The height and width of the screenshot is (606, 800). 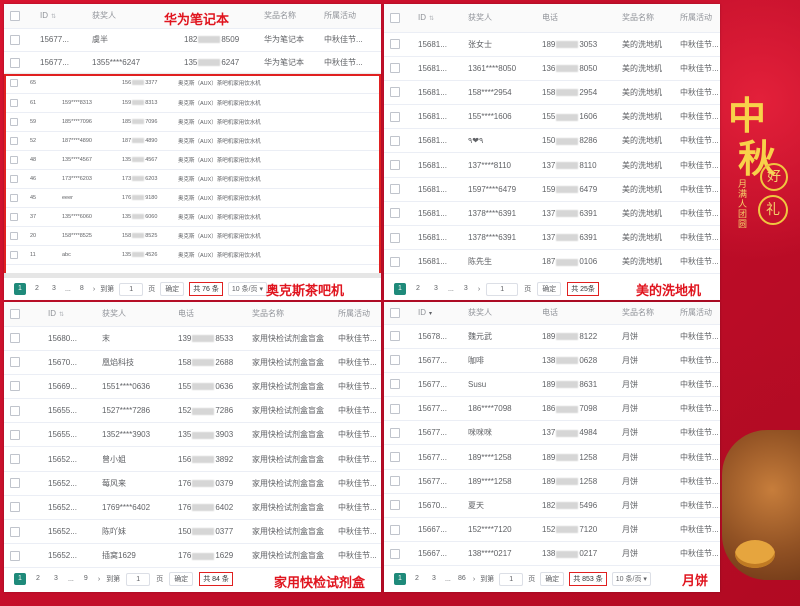 I want to click on cell-id: 52, so click(x=40, y=141).